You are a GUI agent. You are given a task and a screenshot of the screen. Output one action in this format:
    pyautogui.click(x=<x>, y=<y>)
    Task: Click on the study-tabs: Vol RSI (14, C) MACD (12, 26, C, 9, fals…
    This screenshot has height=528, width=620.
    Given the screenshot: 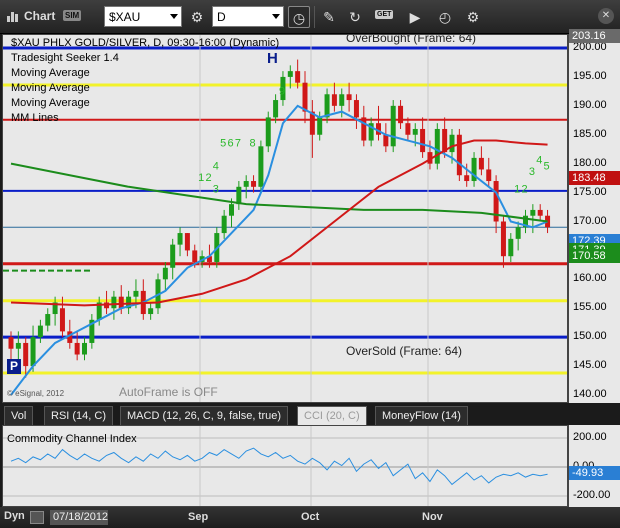 What is the action you would take?
    pyautogui.click(x=310, y=414)
    